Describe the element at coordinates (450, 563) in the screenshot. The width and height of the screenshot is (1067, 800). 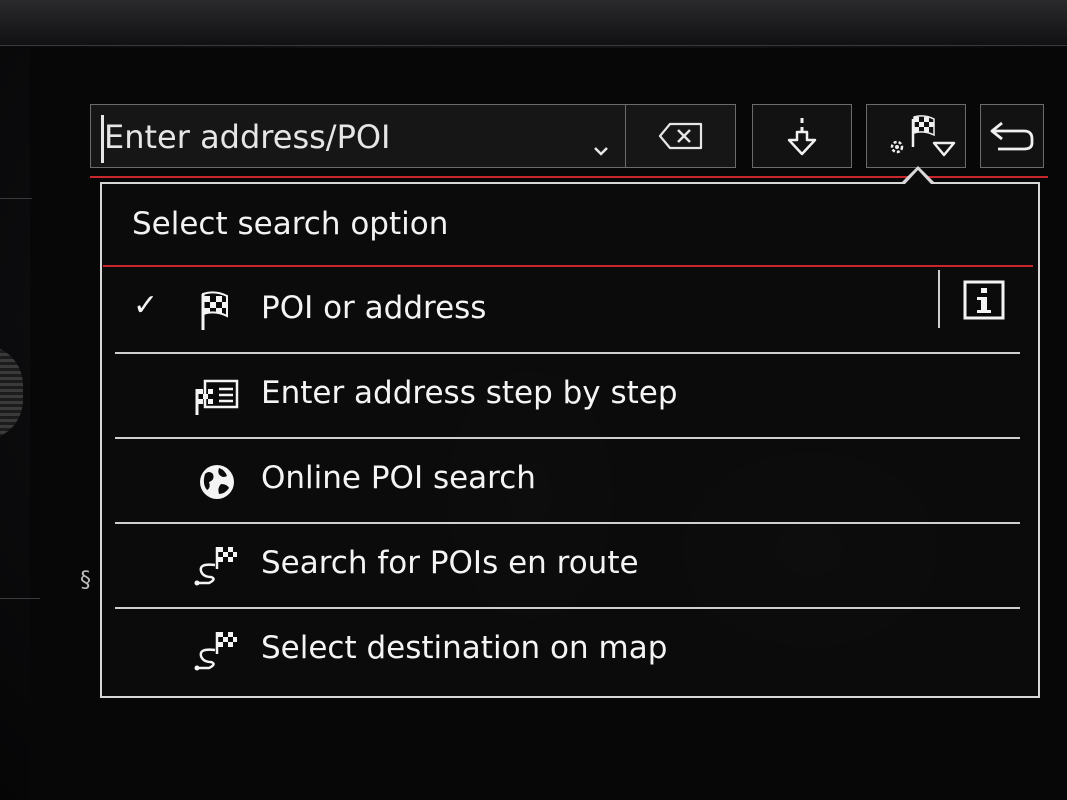
I see `option-label: Search for POIs en route` at that location.